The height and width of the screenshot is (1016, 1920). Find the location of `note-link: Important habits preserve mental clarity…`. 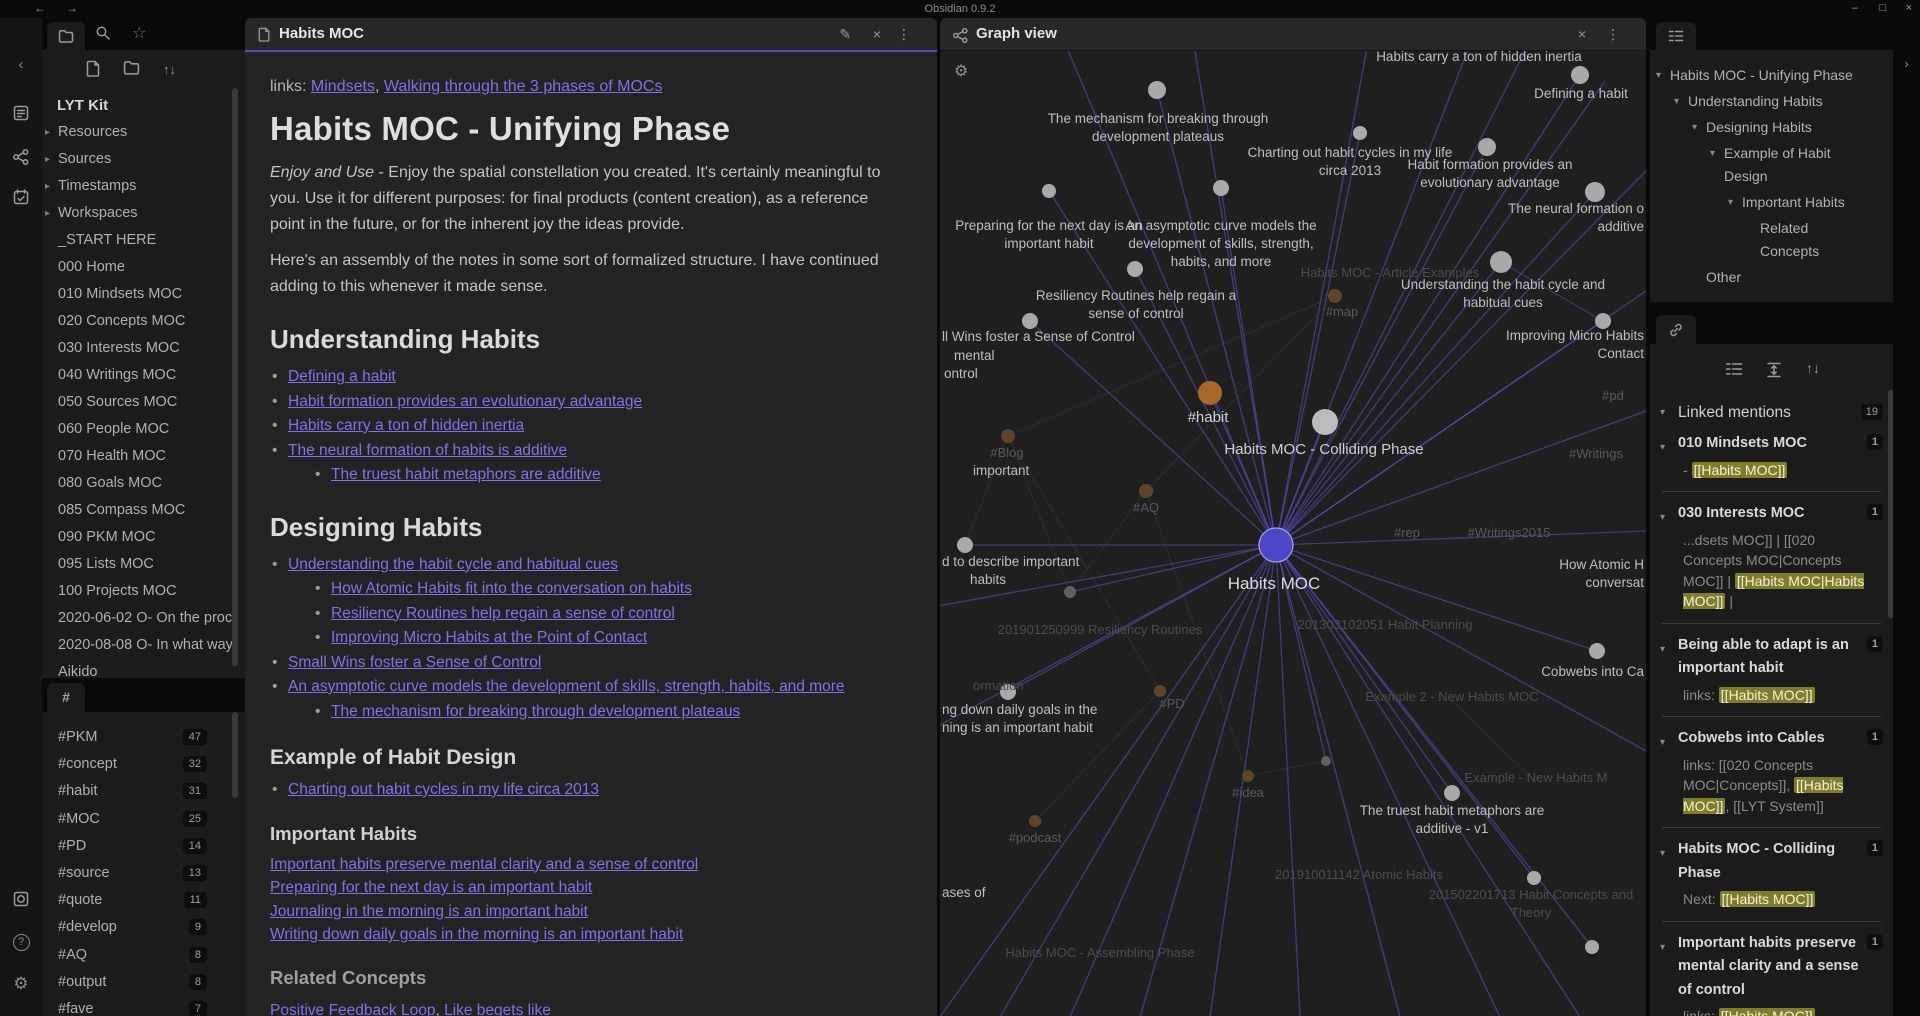

note-link: Important habits preserve mental clarity… is located at coordinates (484, 864).